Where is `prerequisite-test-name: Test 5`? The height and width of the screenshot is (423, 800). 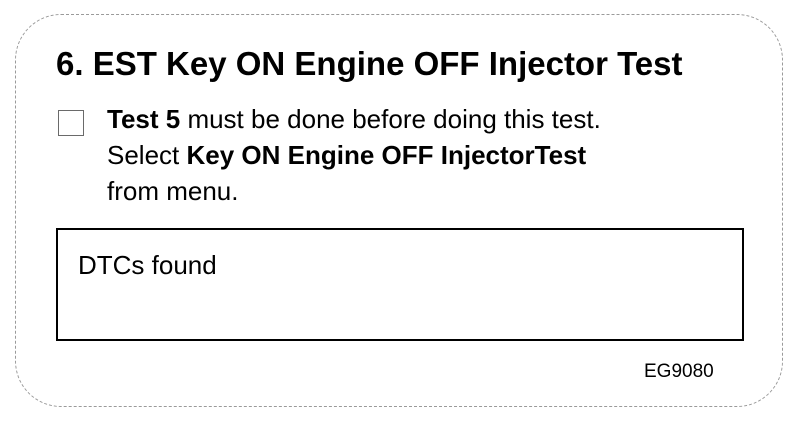
prerequisite-test-name: Test 5 is located at coordinates (144, 119).